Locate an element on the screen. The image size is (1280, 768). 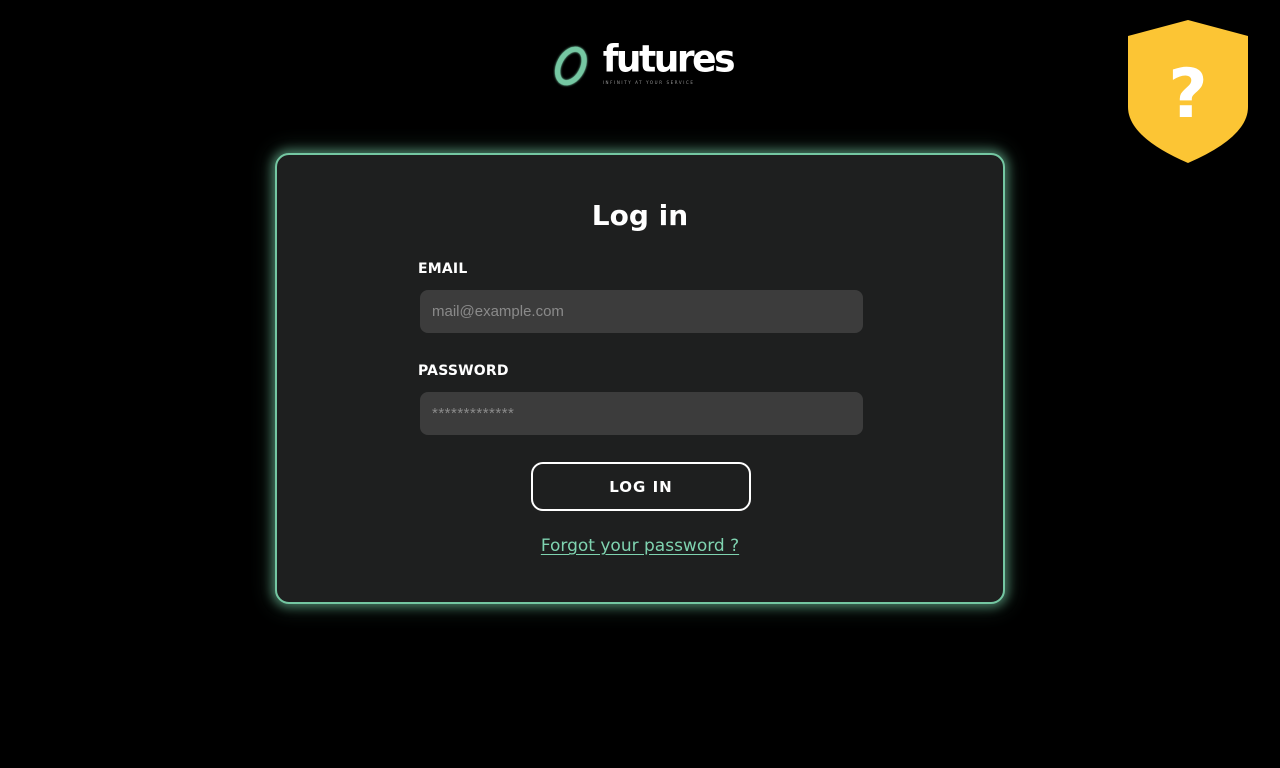
brand-wordmark: futures INFINITY AT YOUR SERVICE is located at coordinates (669, 62).